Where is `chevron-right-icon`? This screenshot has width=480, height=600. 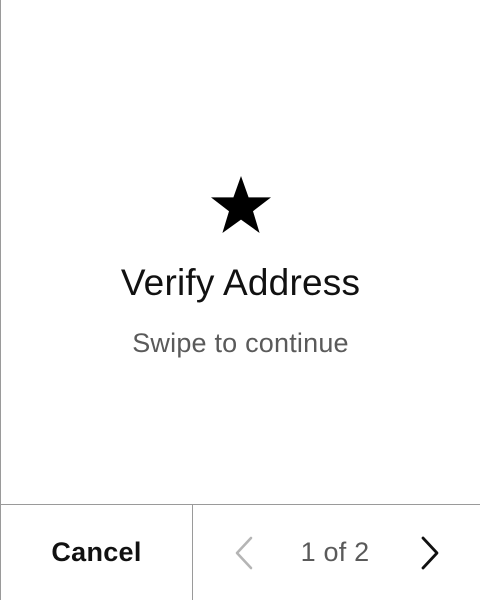
chevron-right-icon is located at coordinates (430, 553).